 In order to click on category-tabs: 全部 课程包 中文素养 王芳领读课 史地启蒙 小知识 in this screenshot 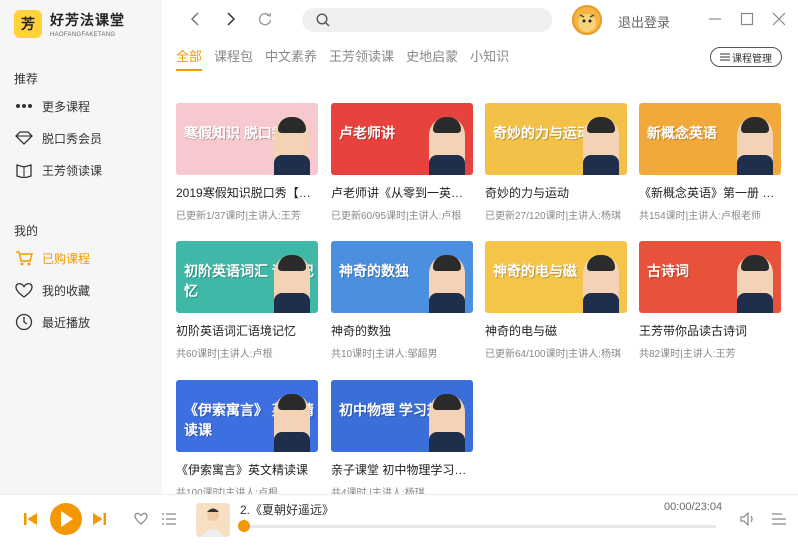, I will do `click(348, 58)`.